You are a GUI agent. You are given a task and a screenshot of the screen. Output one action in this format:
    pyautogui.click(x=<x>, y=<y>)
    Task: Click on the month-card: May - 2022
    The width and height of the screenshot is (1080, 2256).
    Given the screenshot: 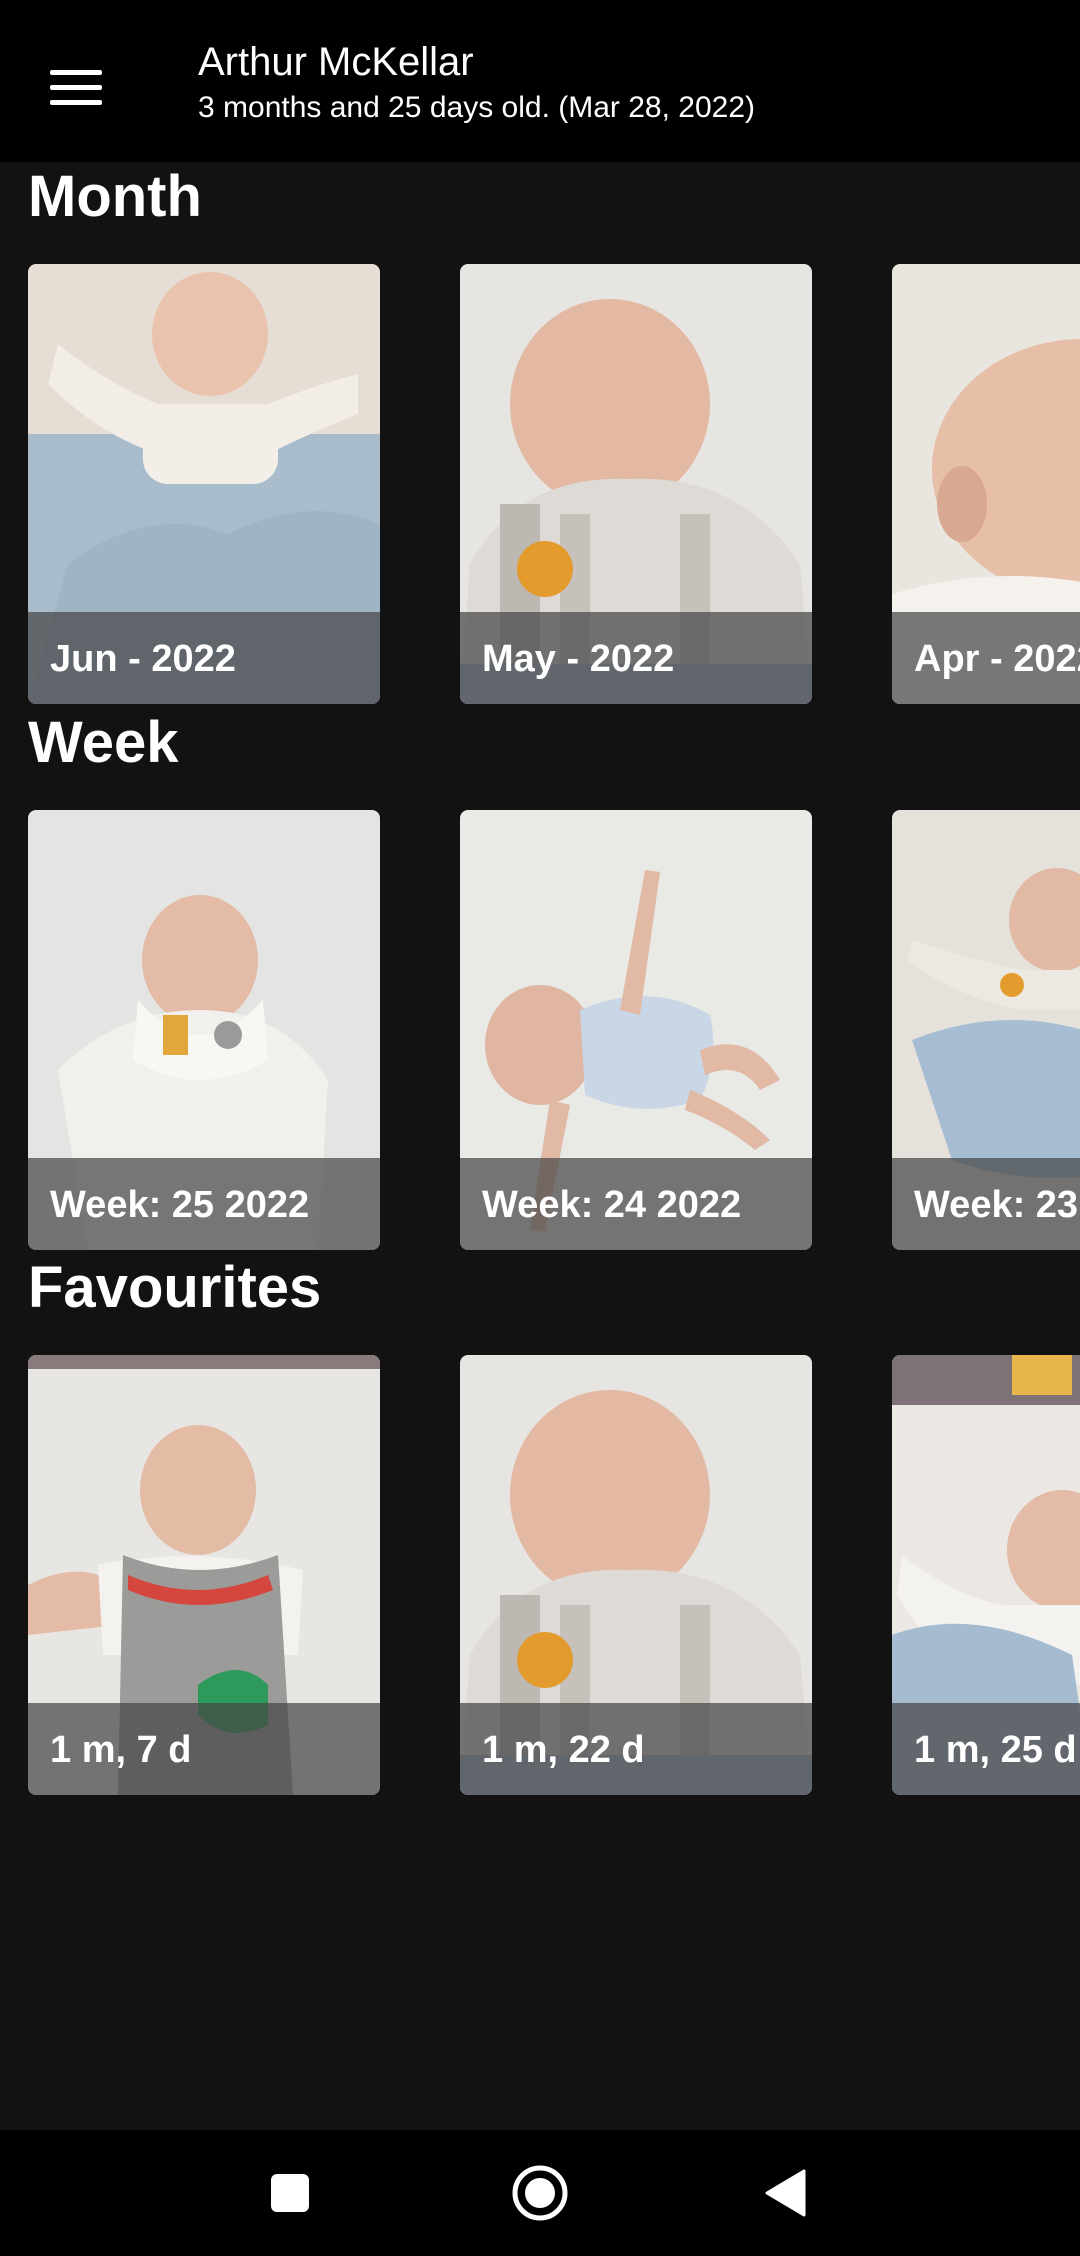 What is the action you would take?
    pyautogui.click(x=636, y=484)
    